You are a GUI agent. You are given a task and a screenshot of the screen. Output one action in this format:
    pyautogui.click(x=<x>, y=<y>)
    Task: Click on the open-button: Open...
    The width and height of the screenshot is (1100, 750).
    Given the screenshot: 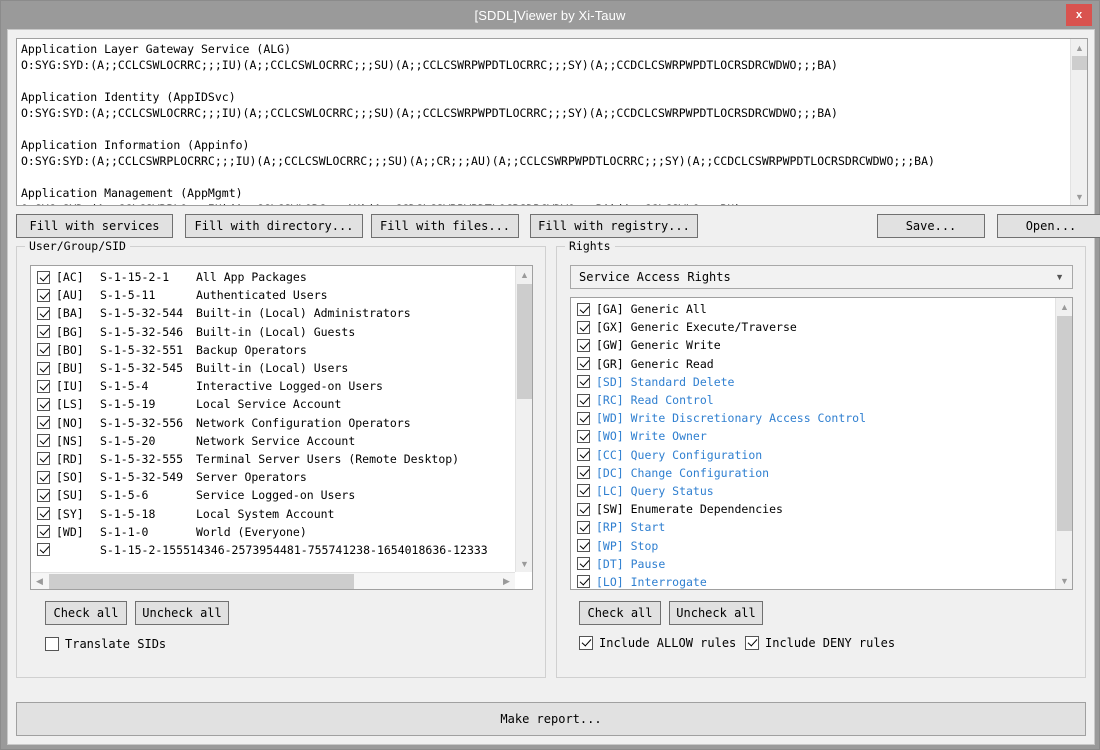 What is the action you would take?
    pyautogui.click(x=1048, y=226)
    